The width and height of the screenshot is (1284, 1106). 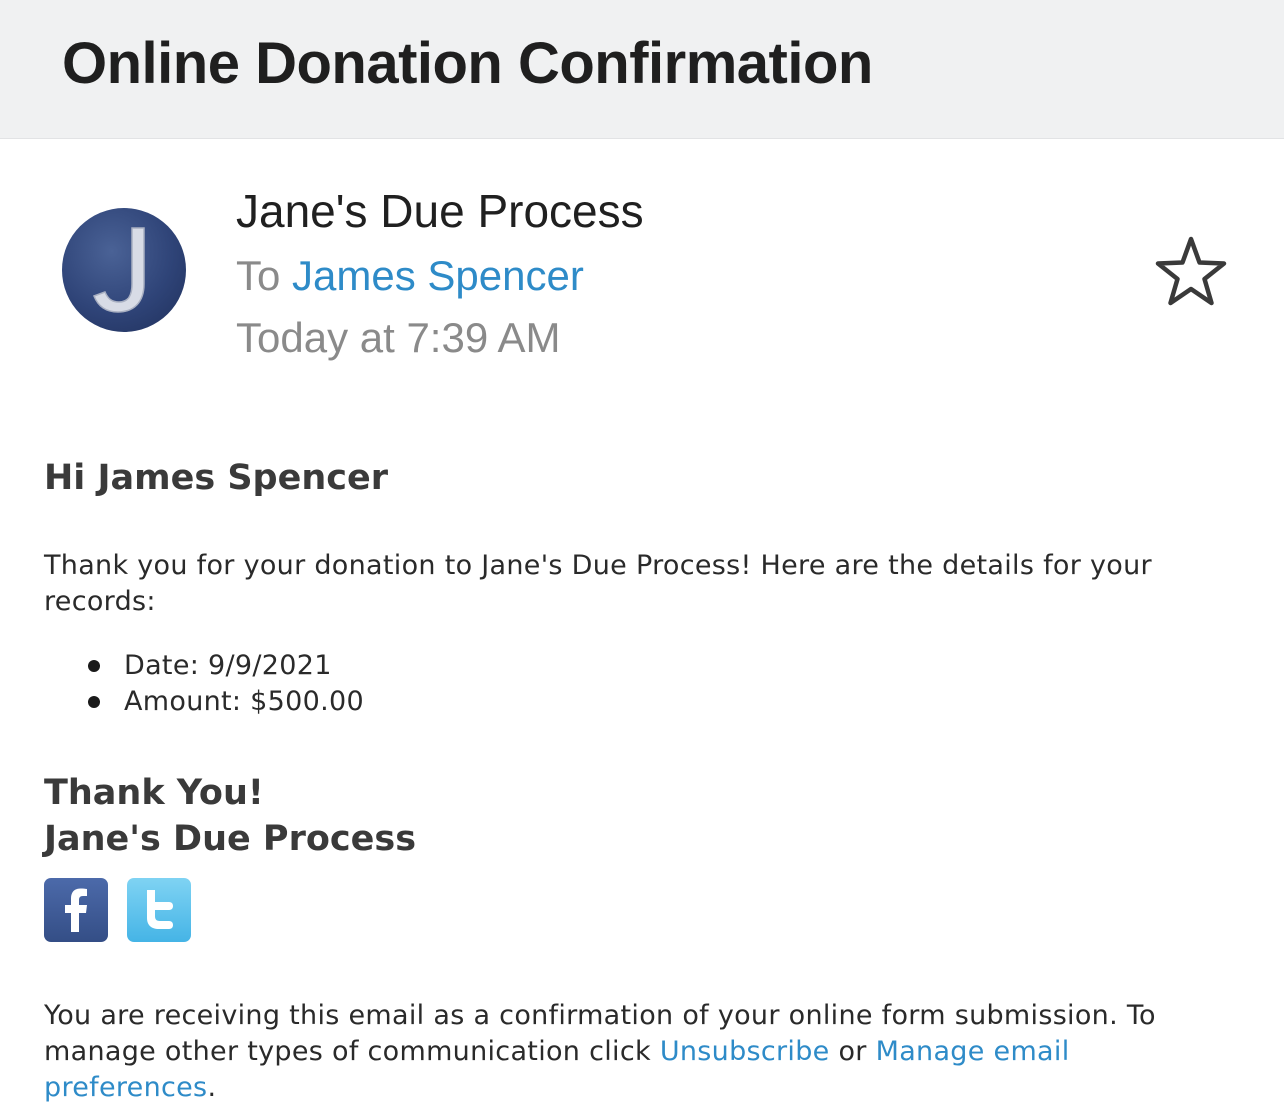 I want to click on twitter-icon, so click(x=160, y=909).